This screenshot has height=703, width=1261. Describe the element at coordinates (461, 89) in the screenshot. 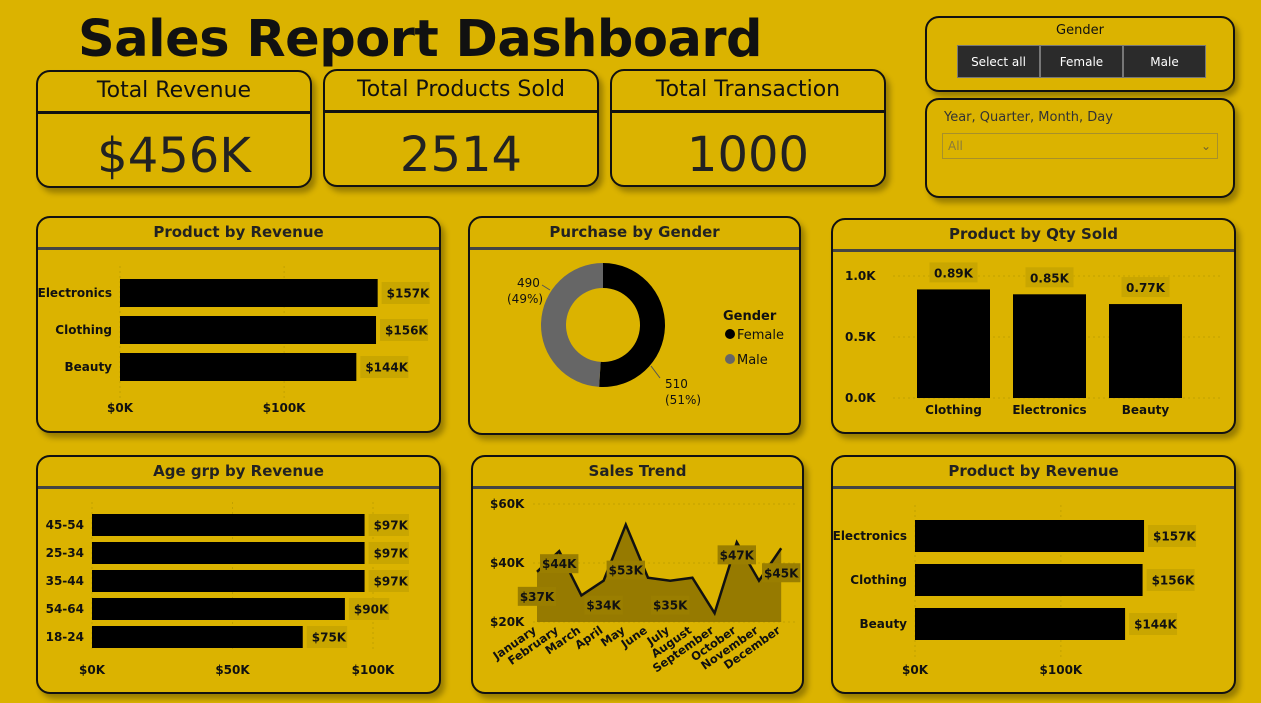

I see `kpi-label: Total Products Sold` at that location.